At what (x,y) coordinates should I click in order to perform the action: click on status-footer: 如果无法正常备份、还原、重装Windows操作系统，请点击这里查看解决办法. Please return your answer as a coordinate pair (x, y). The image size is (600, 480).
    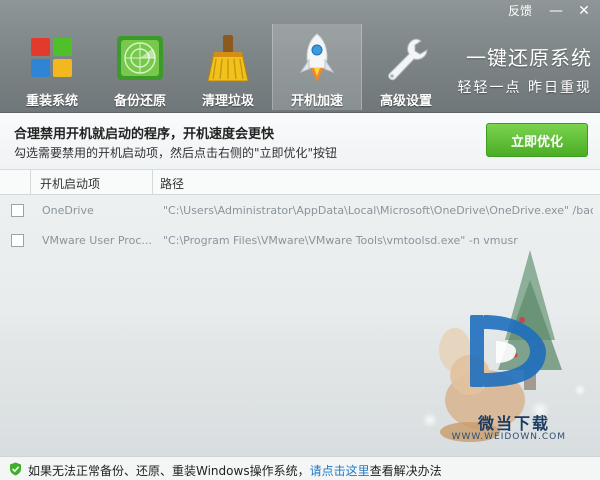
    Looking at the image, I should click on (300, 468).